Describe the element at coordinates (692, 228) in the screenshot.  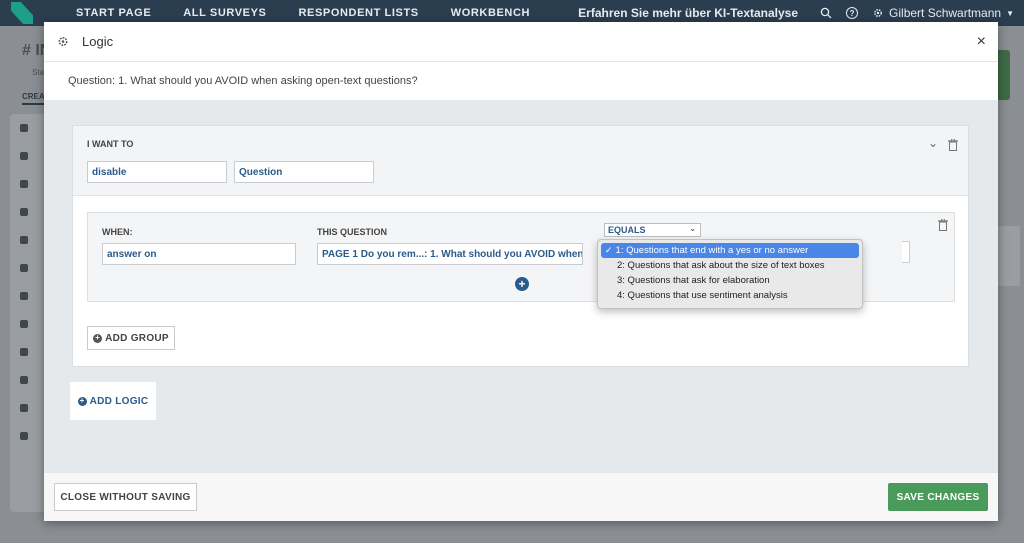
I see `chevron-down-icon: ⌄` at that location.